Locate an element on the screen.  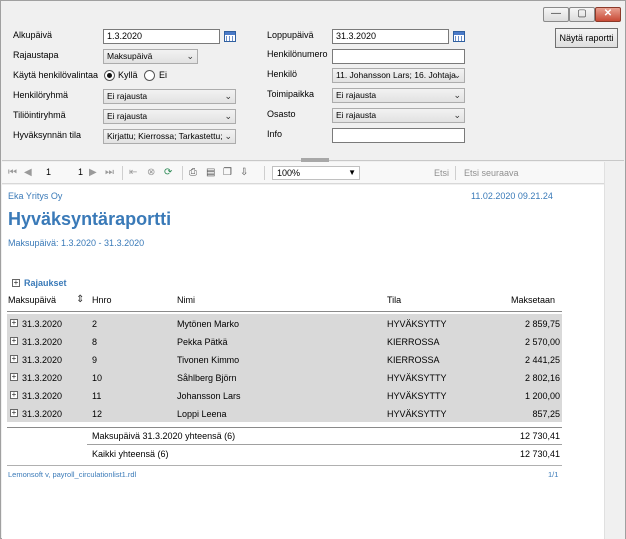
henkilonumero-input is located at coordinates (398, 56).